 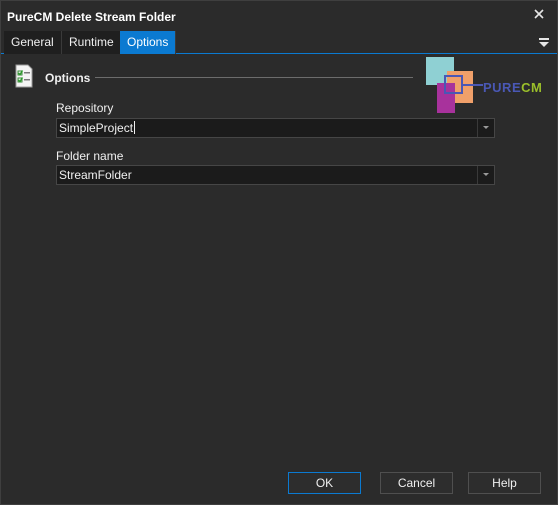 I want to click on tab-runtime: Runtime, so click(x=92, y=42).